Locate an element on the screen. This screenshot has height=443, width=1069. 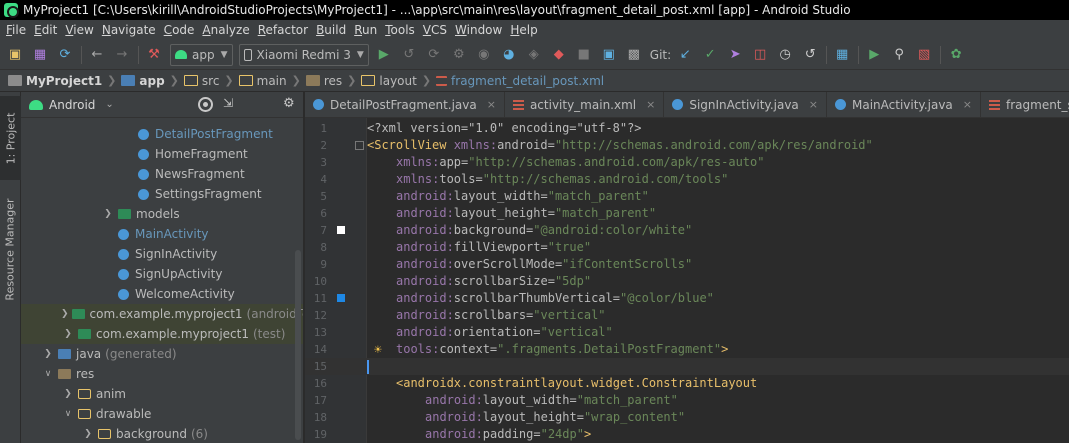
menu-build: Build is located at coordinates (333, 30).